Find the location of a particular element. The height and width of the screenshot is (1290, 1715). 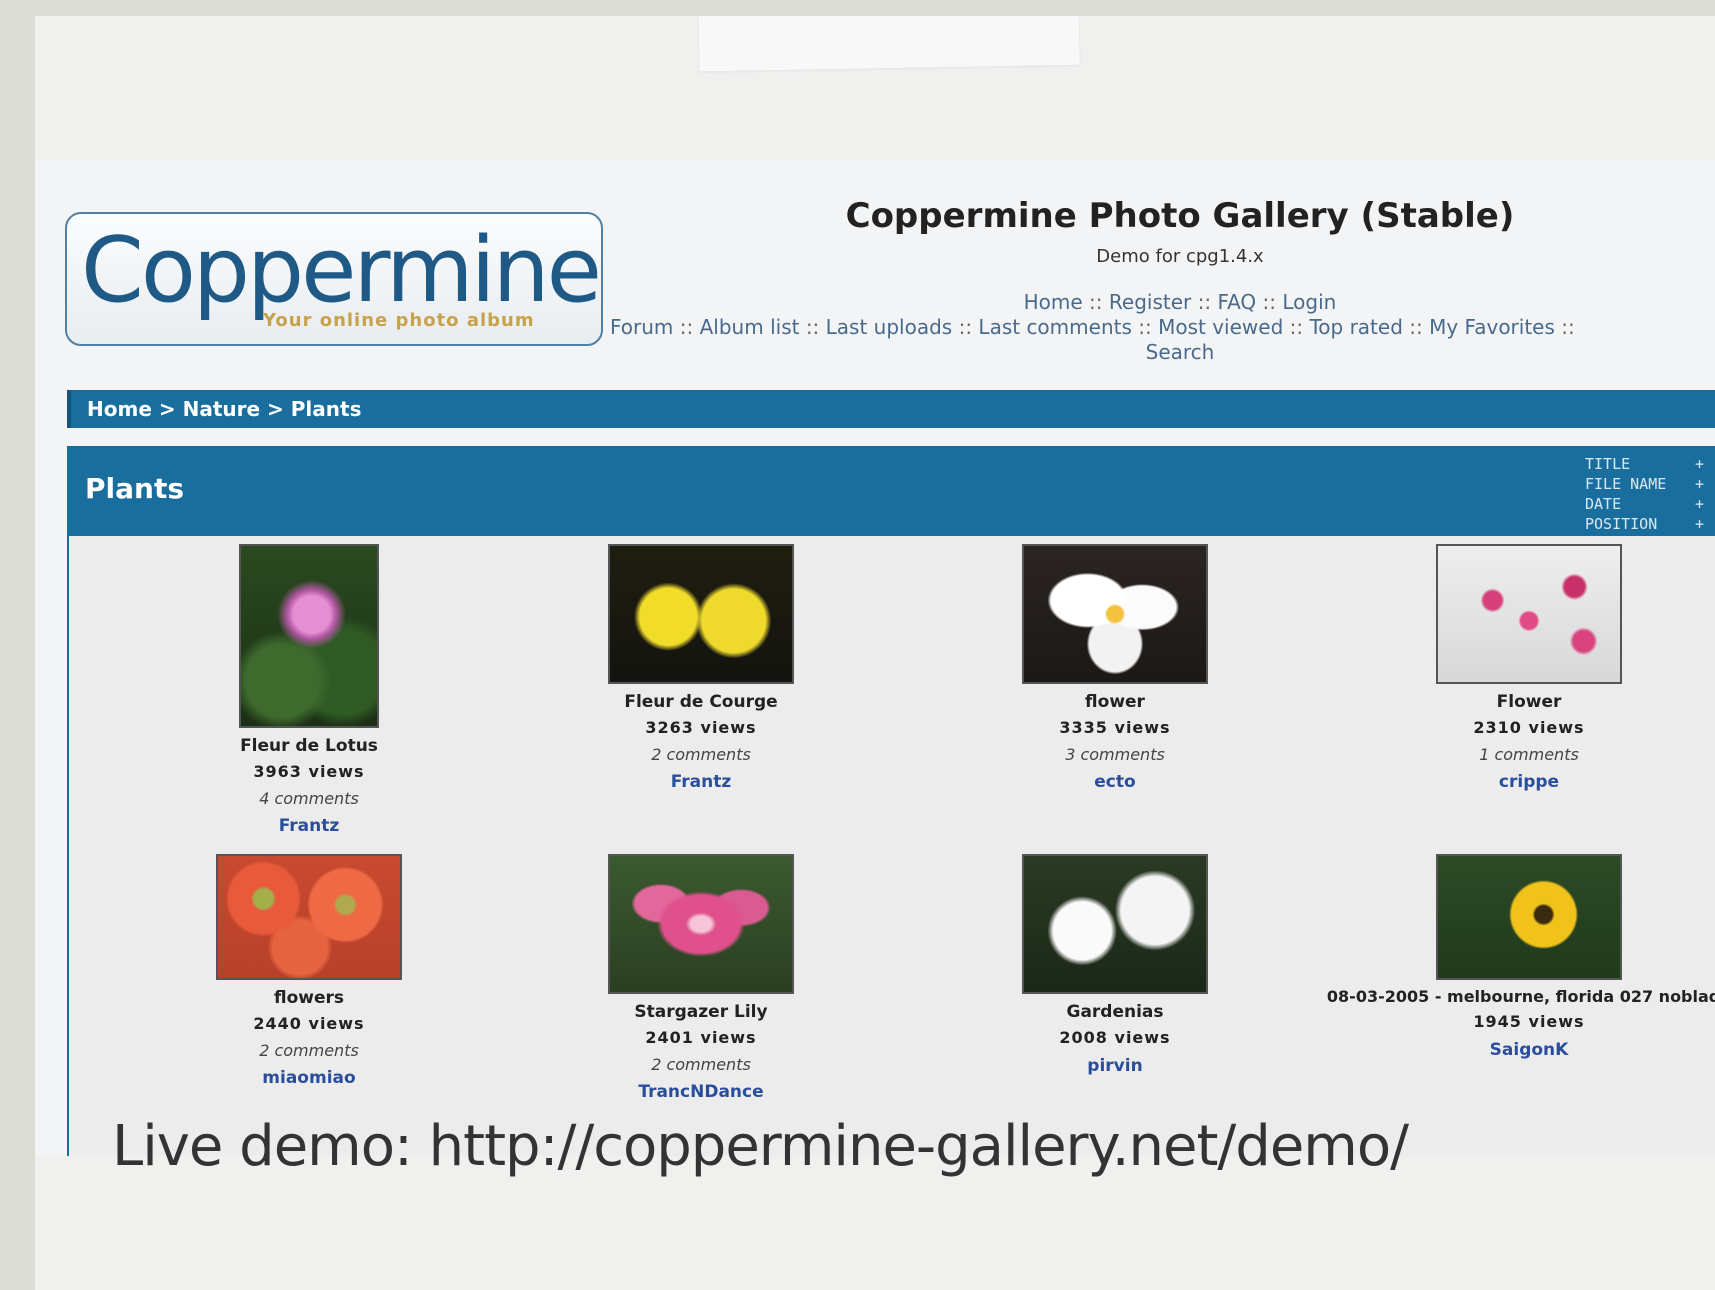

thumbnail-owner-link: crippe is located at coordinates (1522, 782).